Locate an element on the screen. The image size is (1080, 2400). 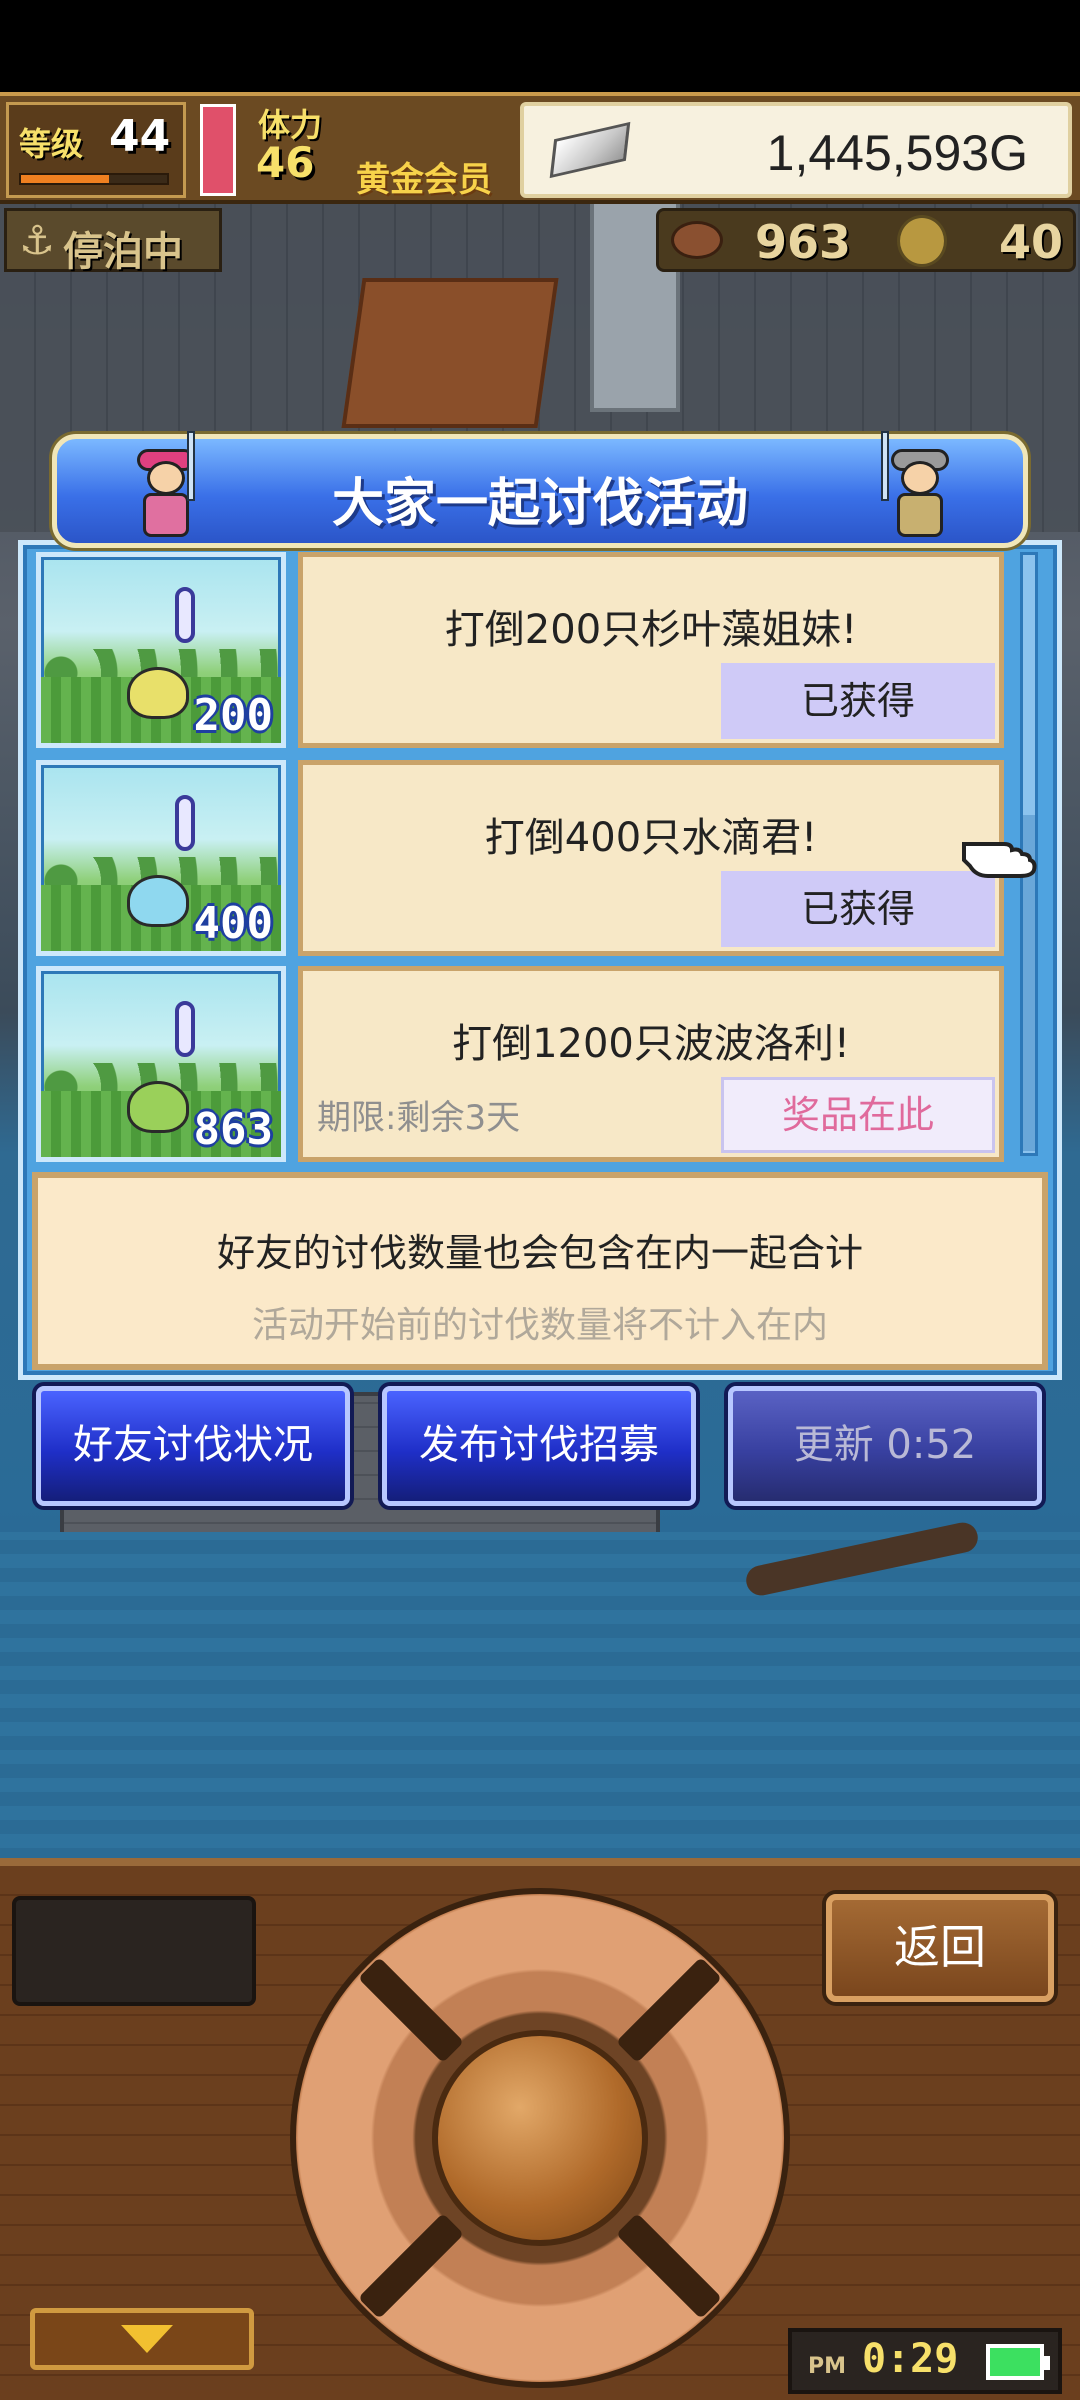
popolori-icon is located at coordinates (158, 1107).